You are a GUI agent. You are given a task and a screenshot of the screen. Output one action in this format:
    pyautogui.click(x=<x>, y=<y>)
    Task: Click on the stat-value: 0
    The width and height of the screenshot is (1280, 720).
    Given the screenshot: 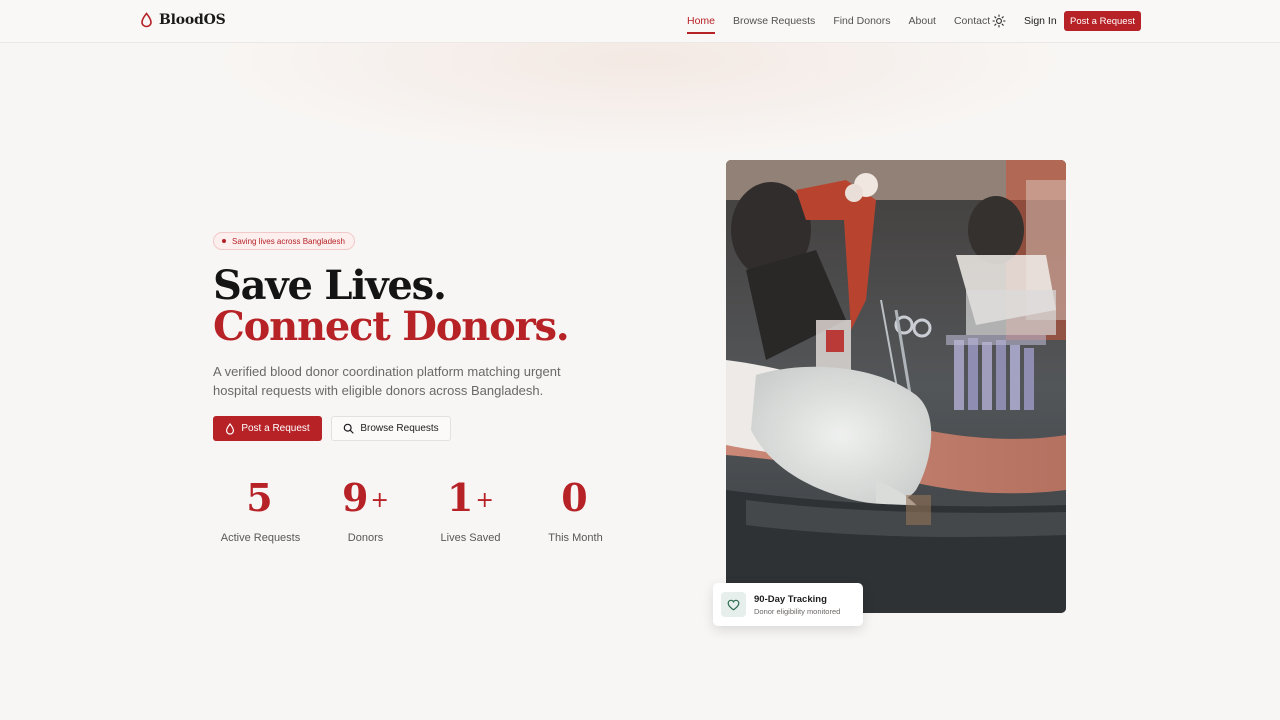 What is the action you would take?
    pyautogui.click(x=575, y=501)
    